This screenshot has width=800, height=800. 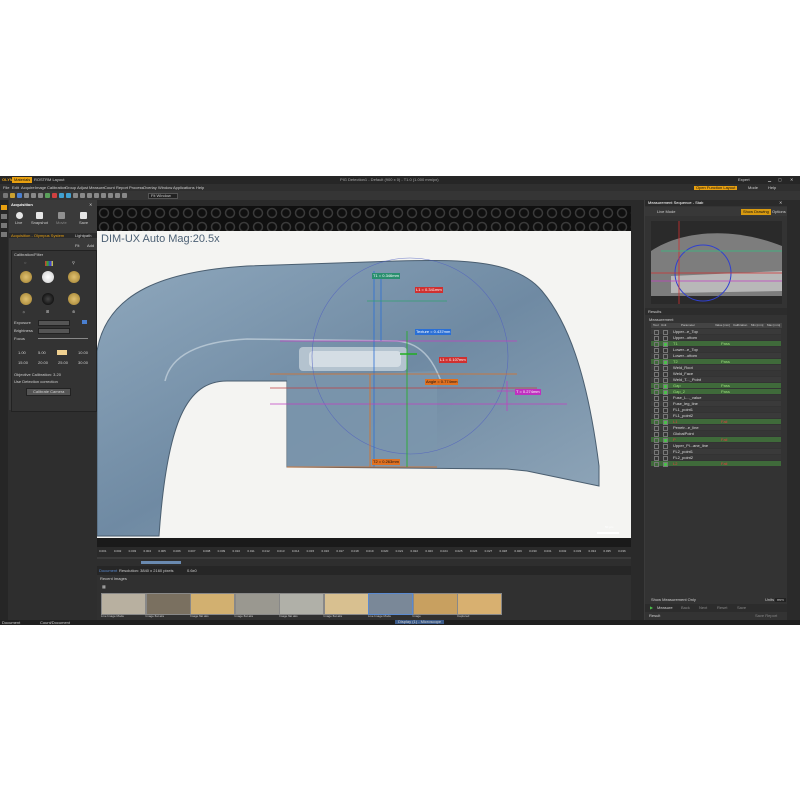 I want to click on gallery-icon, so click(x=4, y=225).